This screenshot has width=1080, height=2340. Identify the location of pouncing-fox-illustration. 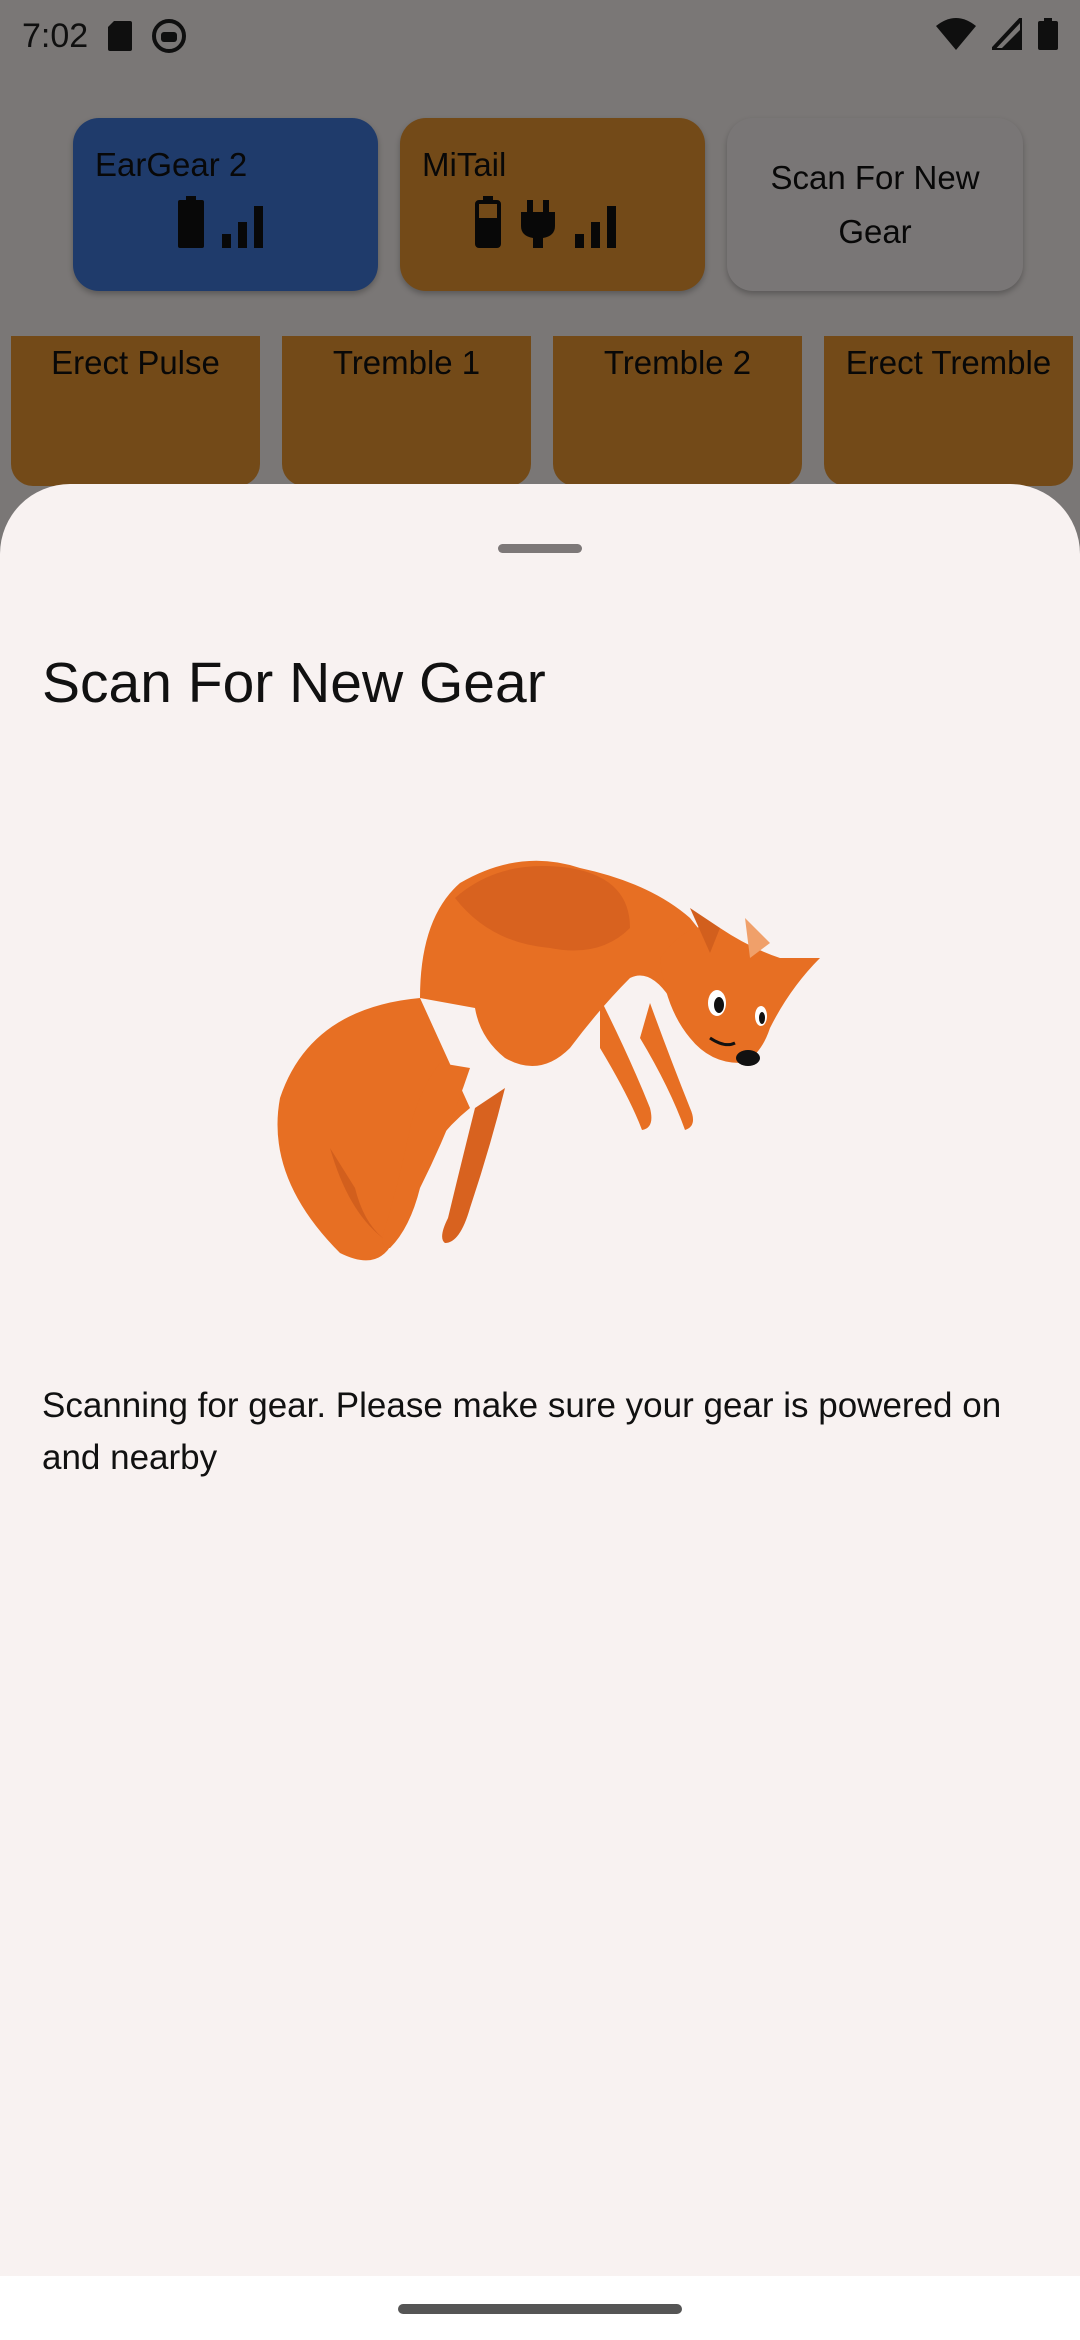
(548, 1060).